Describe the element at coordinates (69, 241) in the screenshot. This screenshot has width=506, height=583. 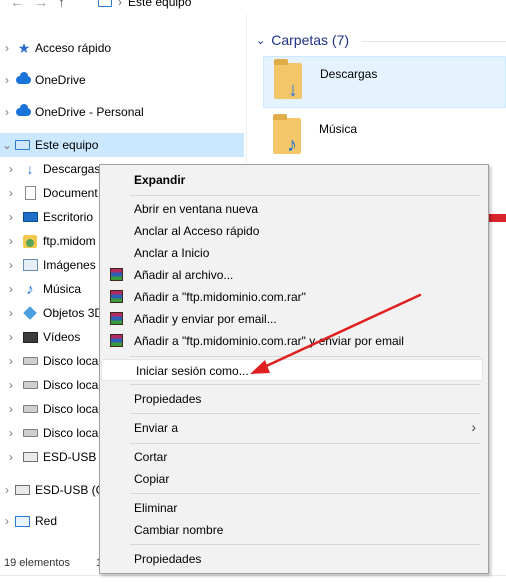
I see `sidebar-item-label: ftp.midom` at that location.